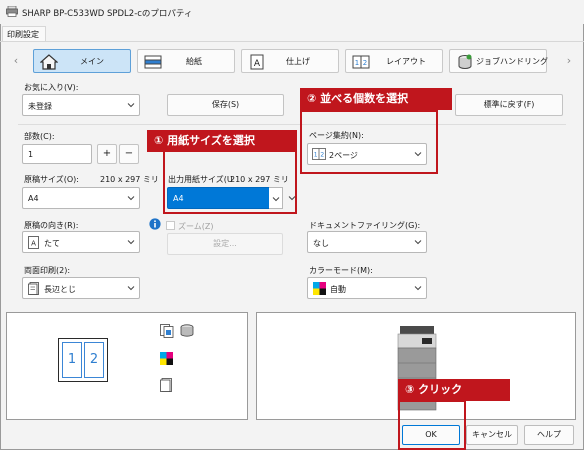 The width and height of the screenshot is (584, 450). What do you see at coordinates (52, 243) in the screenshot?
I see `orientation-value: たて` at bounding box center [52, 243].